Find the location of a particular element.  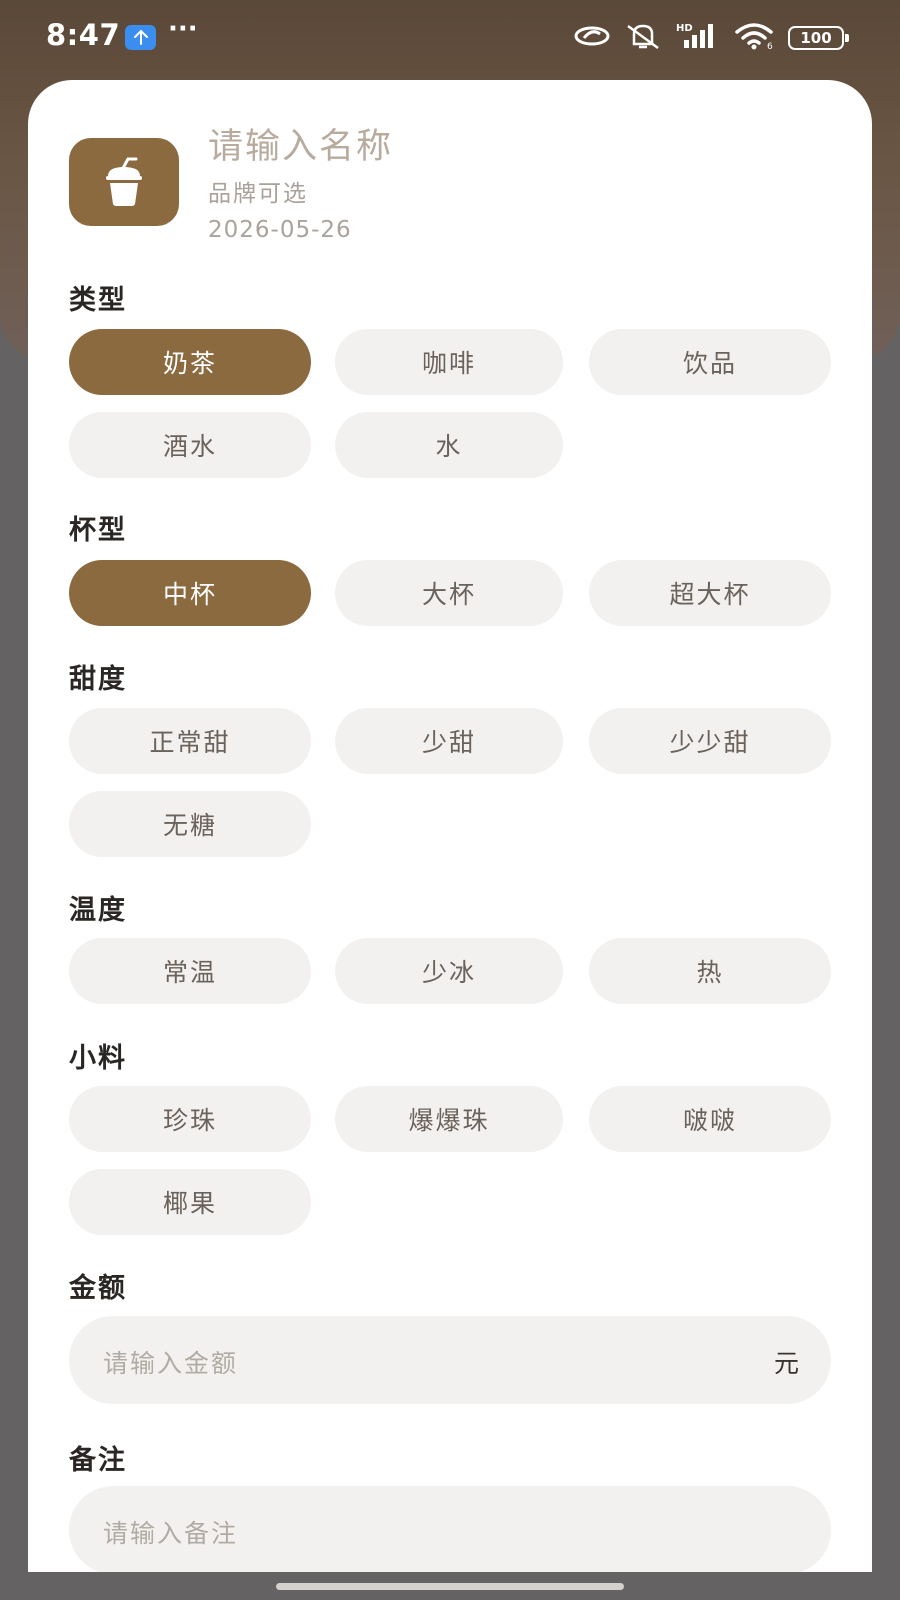

upload-notification-icon is located at coordinates (140, 37).